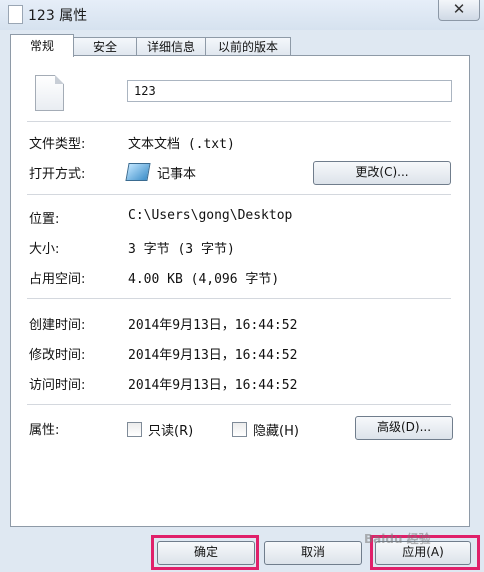 The height and width of the screenshot is (572, 484). Describe the element at coordinates (134, 429) in the screenshot. I see `readonly-checkbox` at that location.